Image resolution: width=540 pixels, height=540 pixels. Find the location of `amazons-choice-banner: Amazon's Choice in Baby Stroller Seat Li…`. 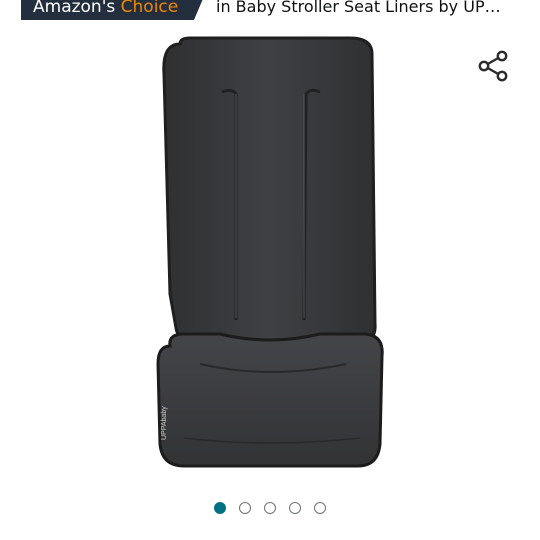

amazons-choice-banner: Amazon's Choice in Baby Stroller Seat Li… is located at coordinates (270, 11).